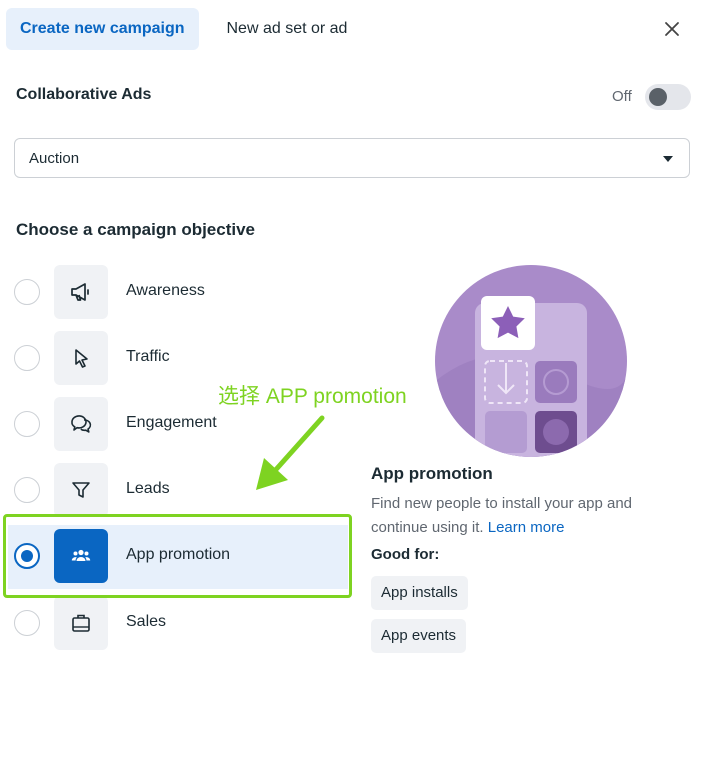 The width and height of the screenshot is (705, 764). I want to click on campaign-tabs: Create new campaign New ad set or ad, so click(183, 29).